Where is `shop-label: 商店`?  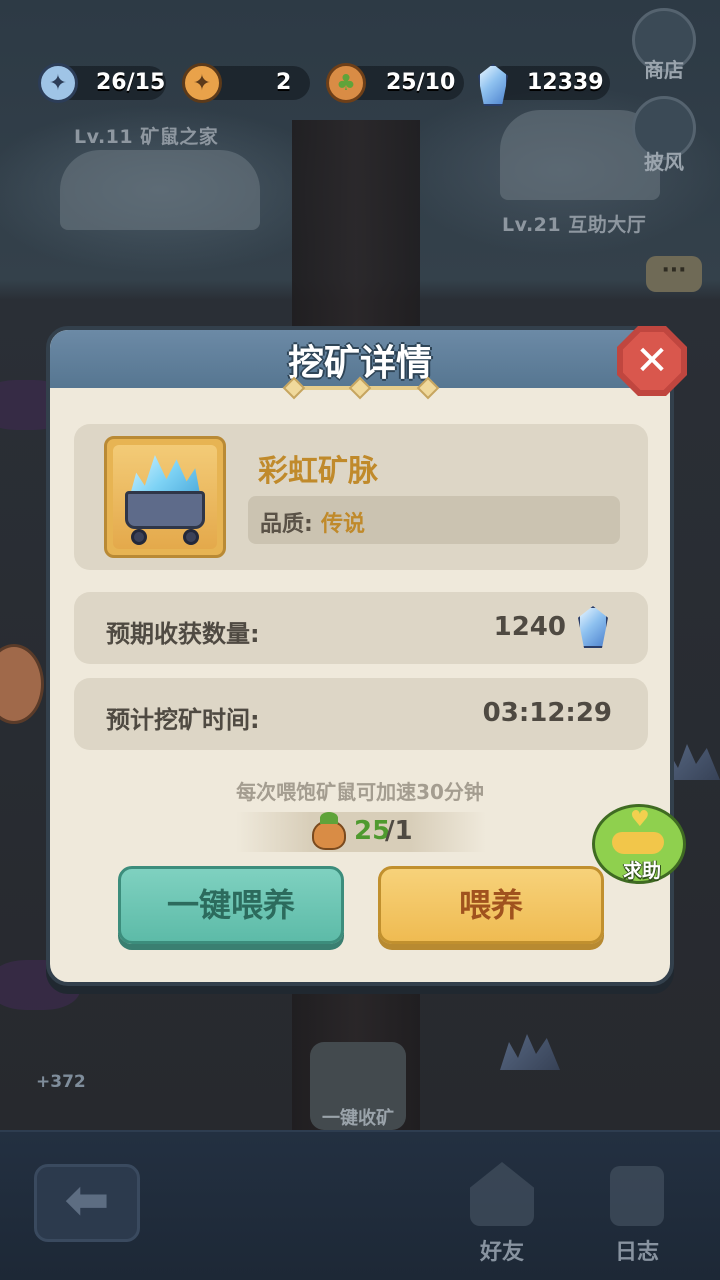 shop-label: 商店 is located at coordinates (664, 70).